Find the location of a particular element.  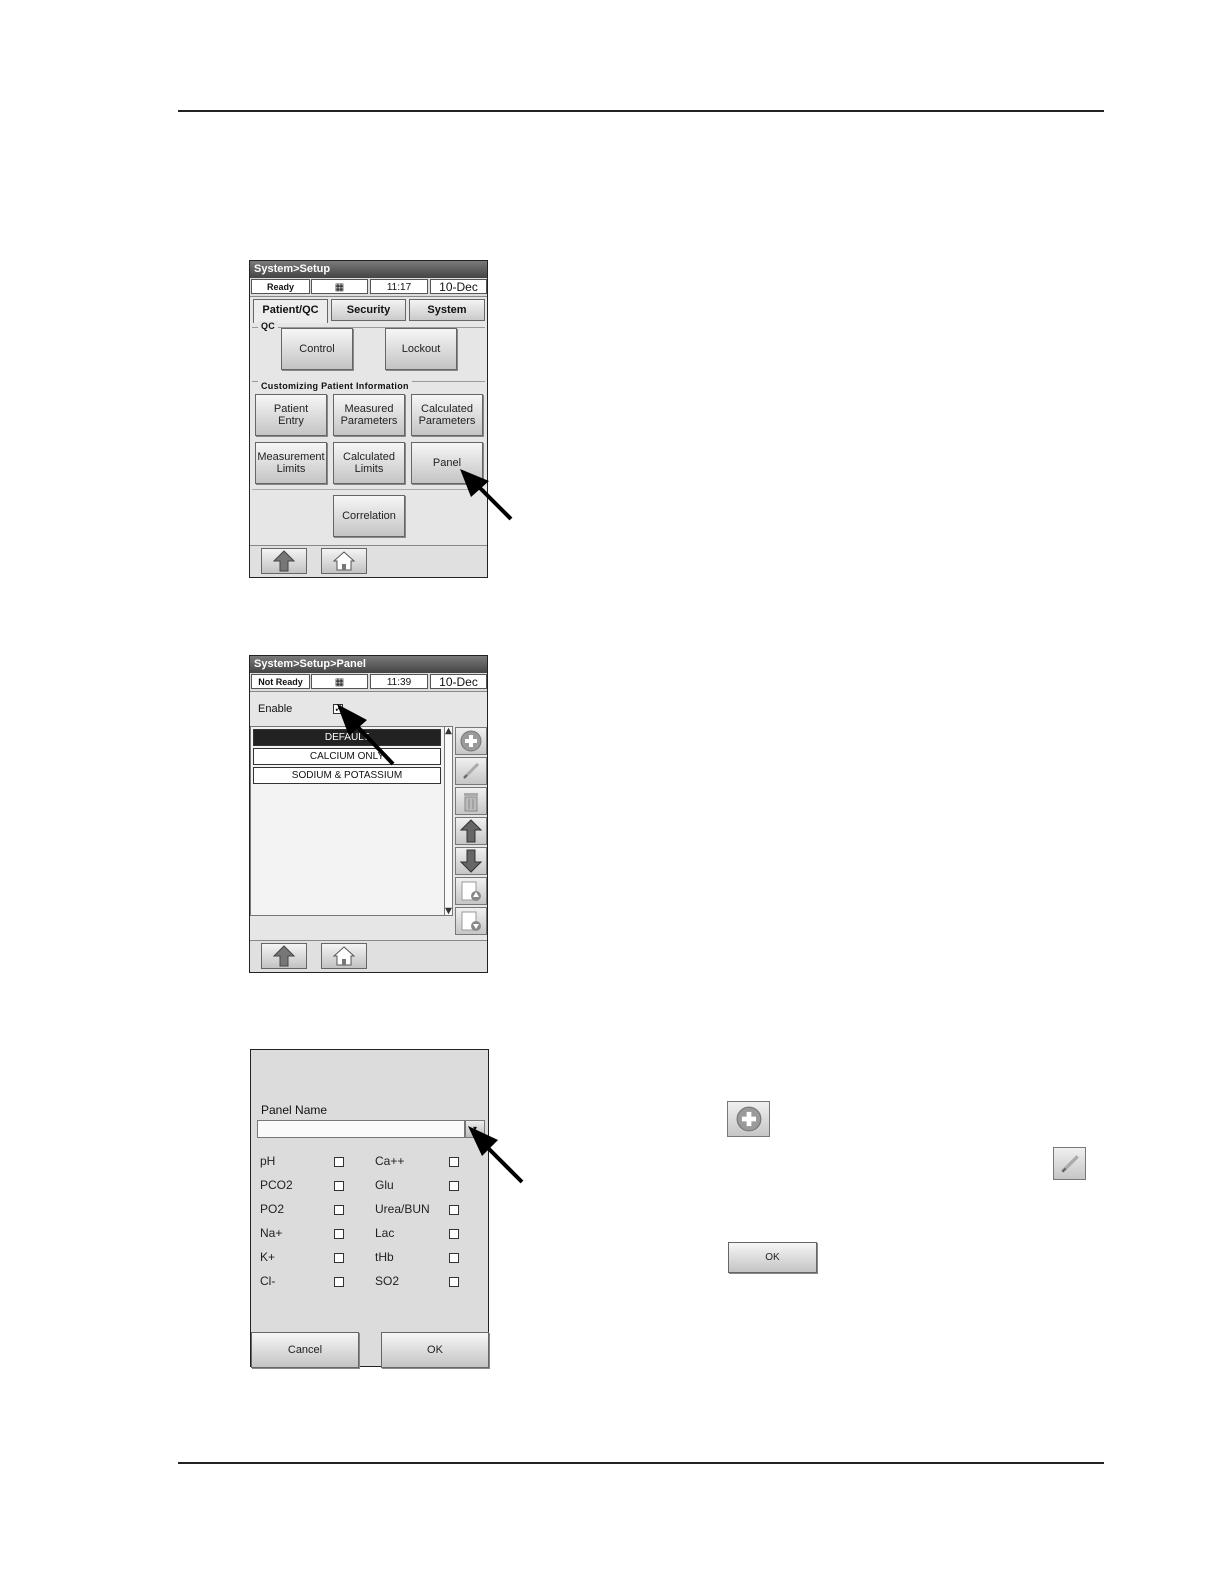

move-down-button is located at coordinates (471, 861).